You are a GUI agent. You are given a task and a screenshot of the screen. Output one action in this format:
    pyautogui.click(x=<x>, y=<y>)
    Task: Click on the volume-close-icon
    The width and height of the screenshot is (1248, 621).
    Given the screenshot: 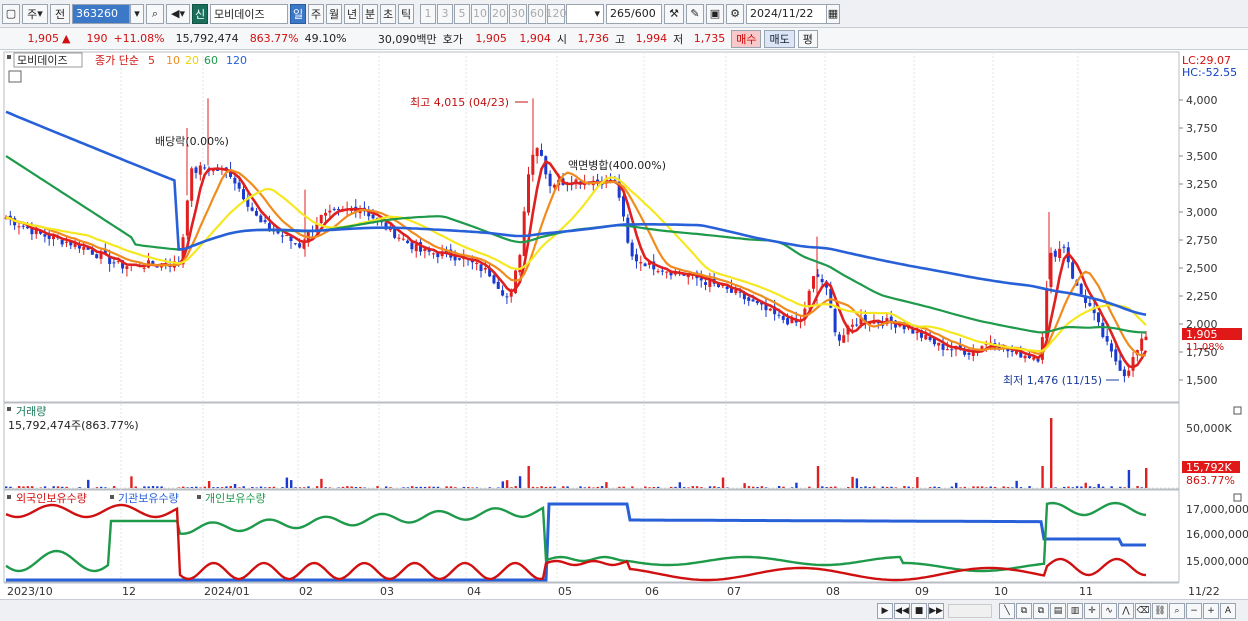 What is the action you would take?
    pyautogui.click(x=1237, y=410)
    